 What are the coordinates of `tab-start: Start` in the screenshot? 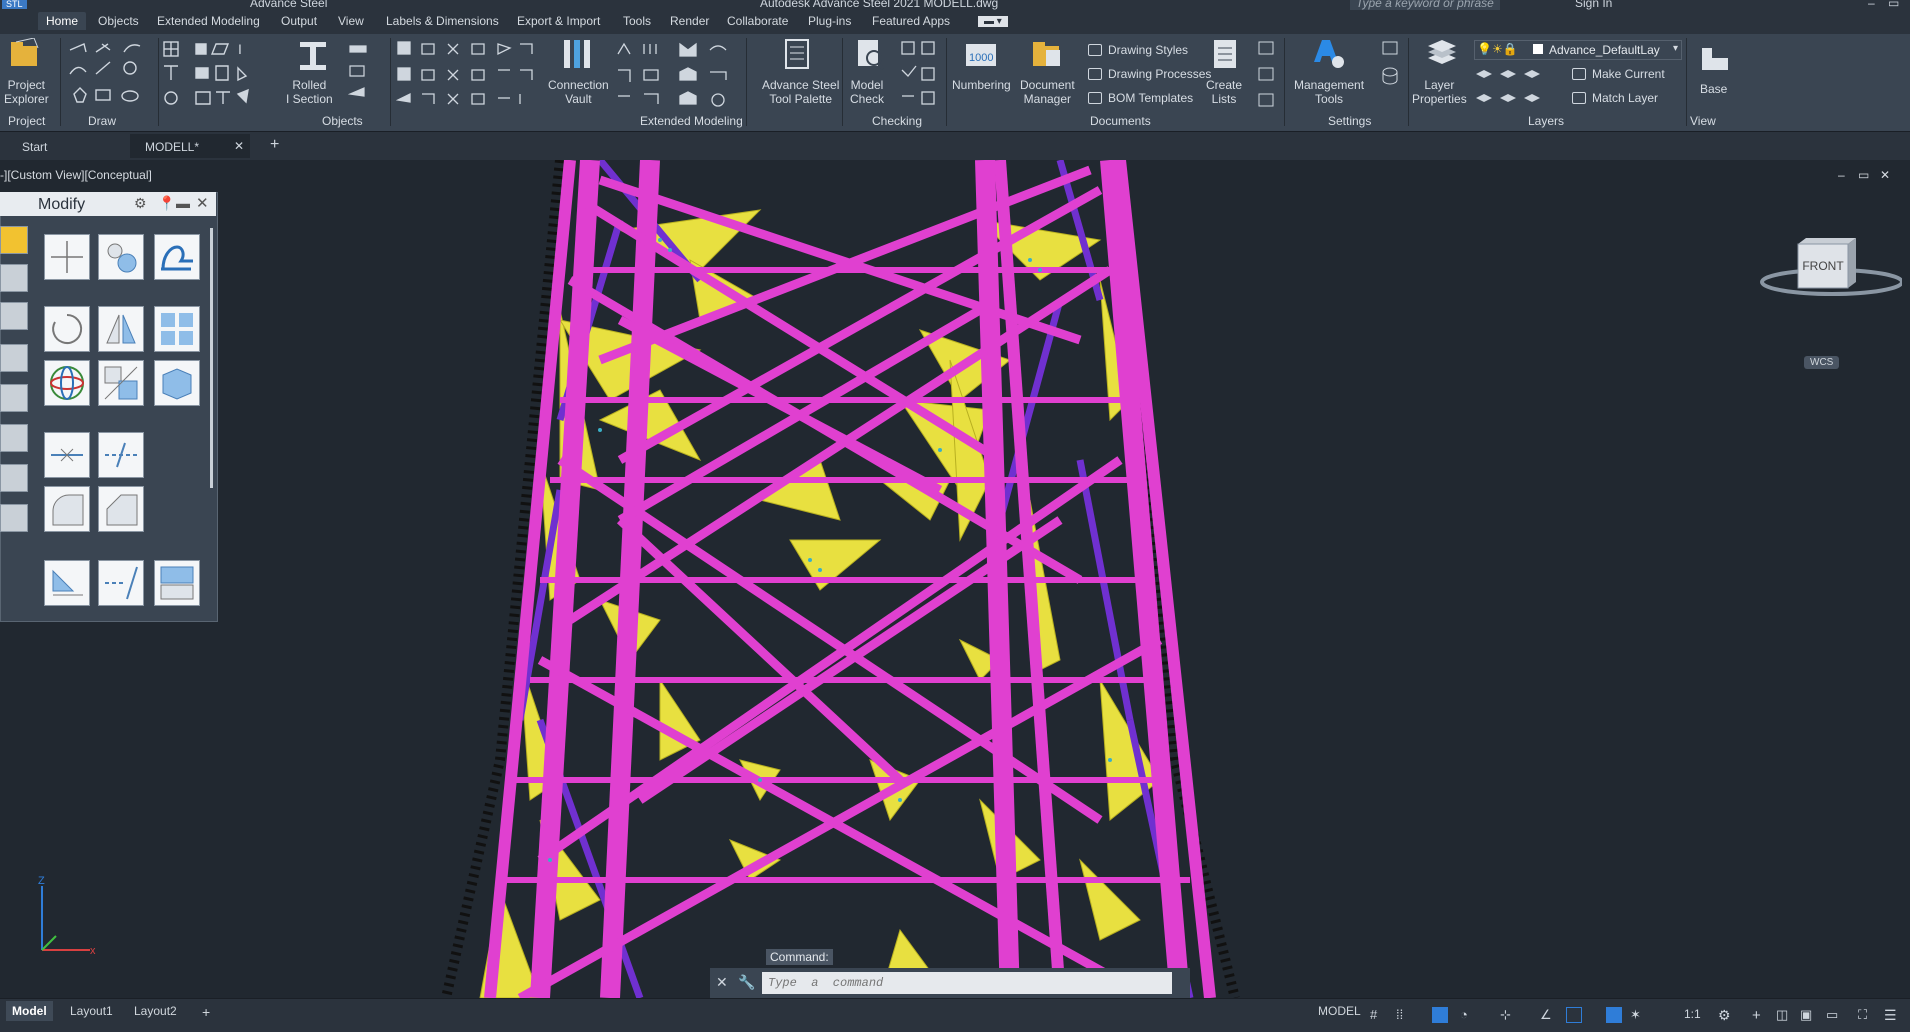 It's located at (34, 147).